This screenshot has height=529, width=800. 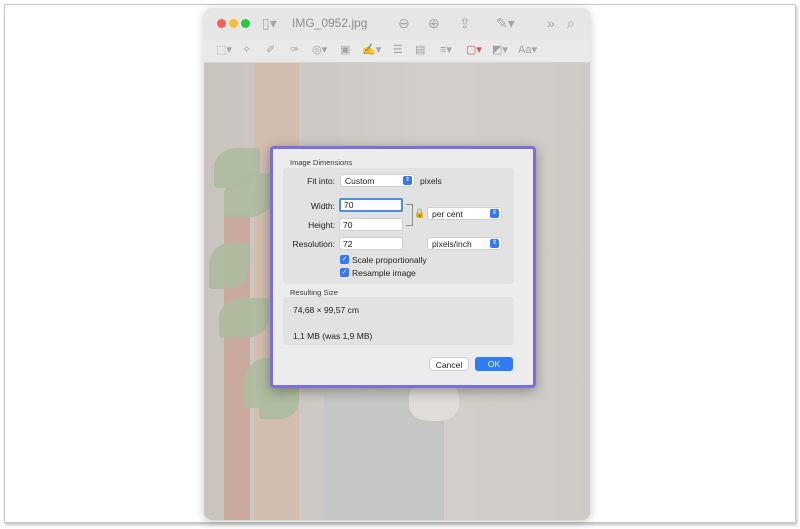 I want to click on resolution-unit-select: pixels/inch ⇕, so click(x=464, y=243).